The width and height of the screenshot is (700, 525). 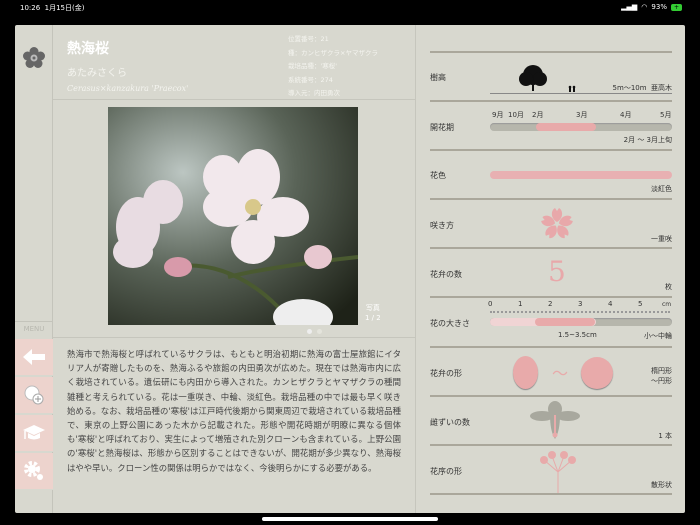 I want to click on petal-count: 5, so click(x=557, y=271).